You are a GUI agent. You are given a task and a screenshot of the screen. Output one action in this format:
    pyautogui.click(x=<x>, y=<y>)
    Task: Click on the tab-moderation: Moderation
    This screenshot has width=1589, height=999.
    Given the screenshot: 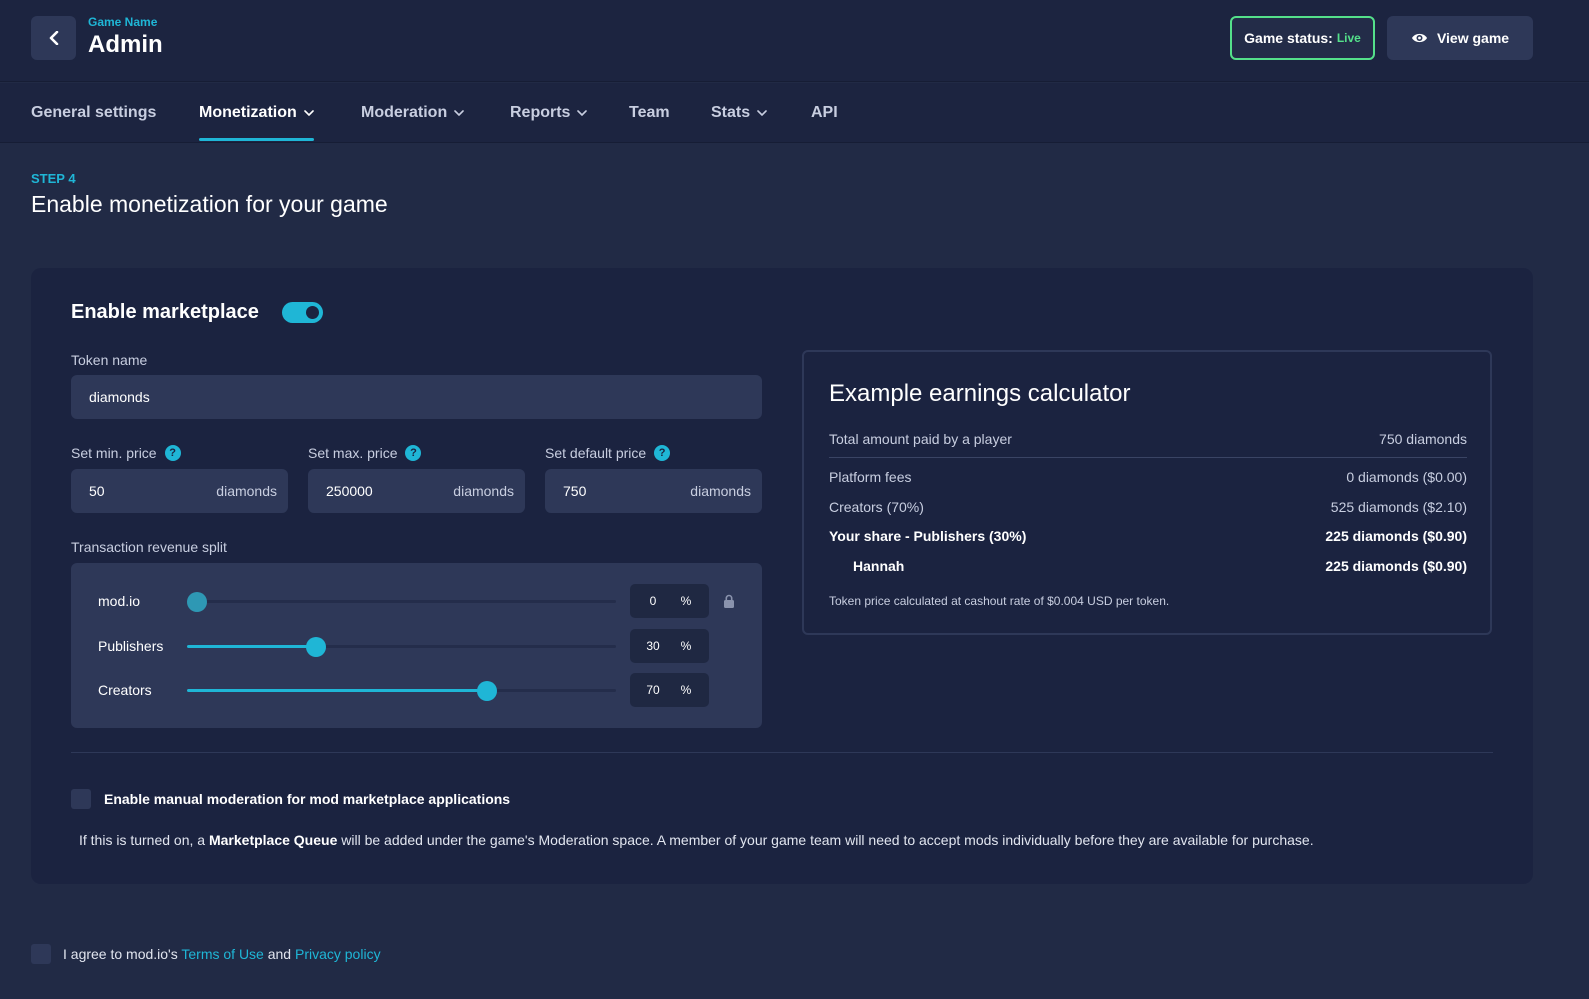 What is the action you would take?
    pyautogui.click(x=413, y=113)
    